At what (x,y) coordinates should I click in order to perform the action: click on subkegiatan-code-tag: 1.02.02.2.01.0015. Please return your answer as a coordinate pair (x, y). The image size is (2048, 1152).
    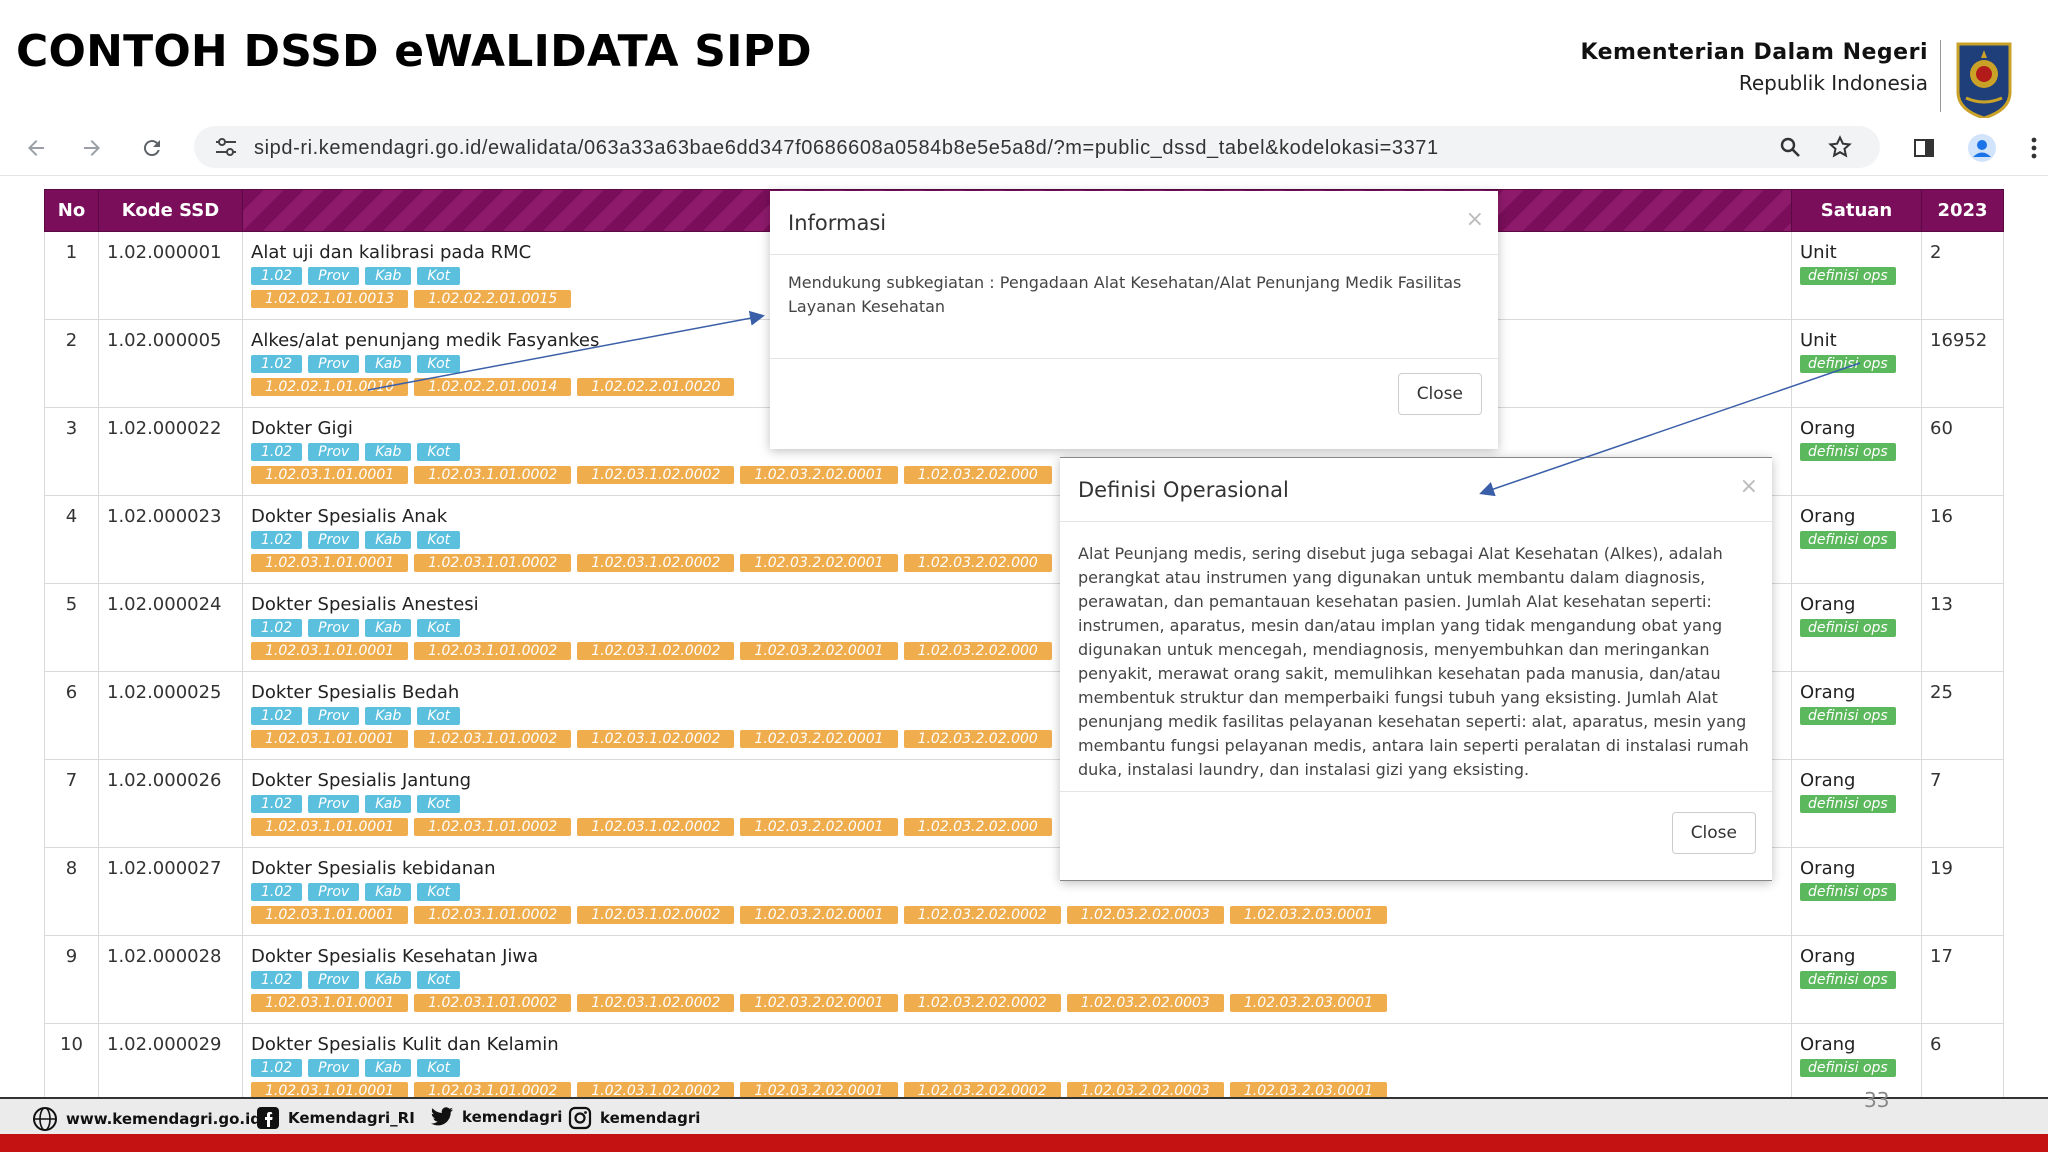
    Looking at the image, I should click on (493, 299).